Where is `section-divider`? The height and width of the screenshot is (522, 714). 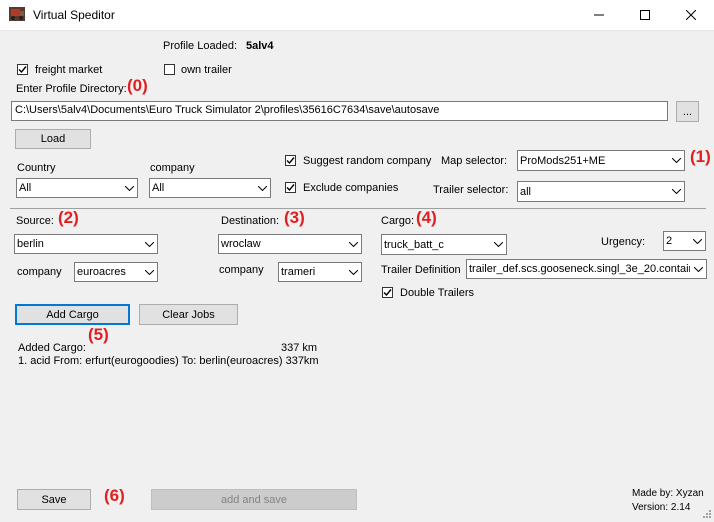
section-divider is located at coordinates (358, 208).